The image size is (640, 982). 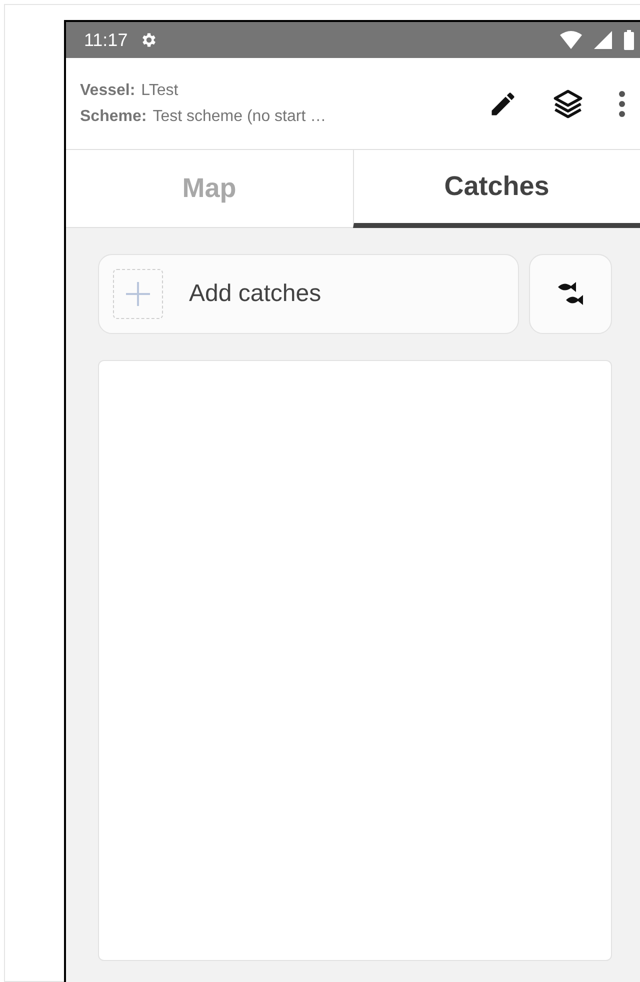 What do you see at coordinates (108, 91) in the screenshot?
I see `field-label: Vessel:` at bounding box center [108, 91].